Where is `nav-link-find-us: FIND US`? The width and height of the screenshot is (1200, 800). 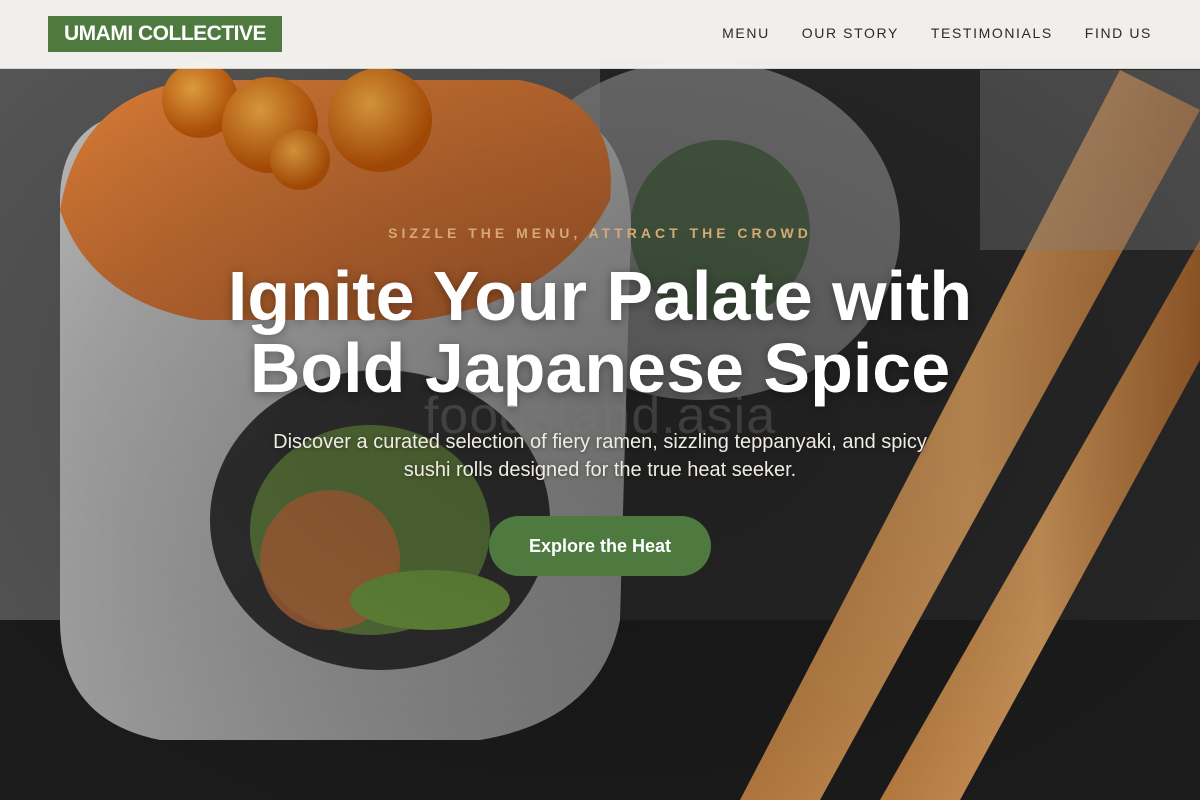
nav-link-find-us: FIND US is located at coordinates (1118, 33).